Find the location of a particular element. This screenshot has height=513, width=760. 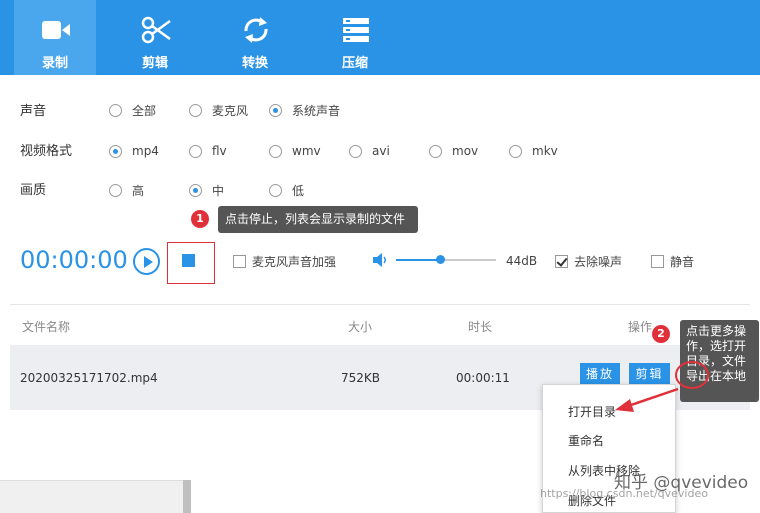

tab-record: 录制 is located at coordinates (55, 37).